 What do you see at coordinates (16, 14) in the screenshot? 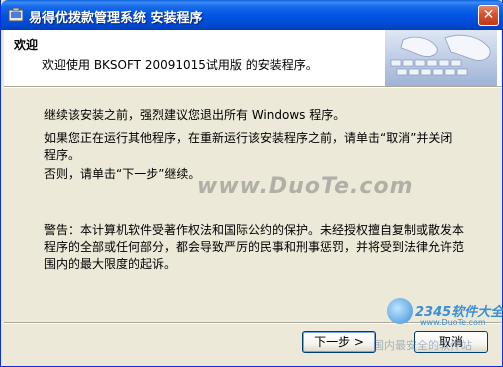
I see `installer-icon` at bounding box center [16, 14].